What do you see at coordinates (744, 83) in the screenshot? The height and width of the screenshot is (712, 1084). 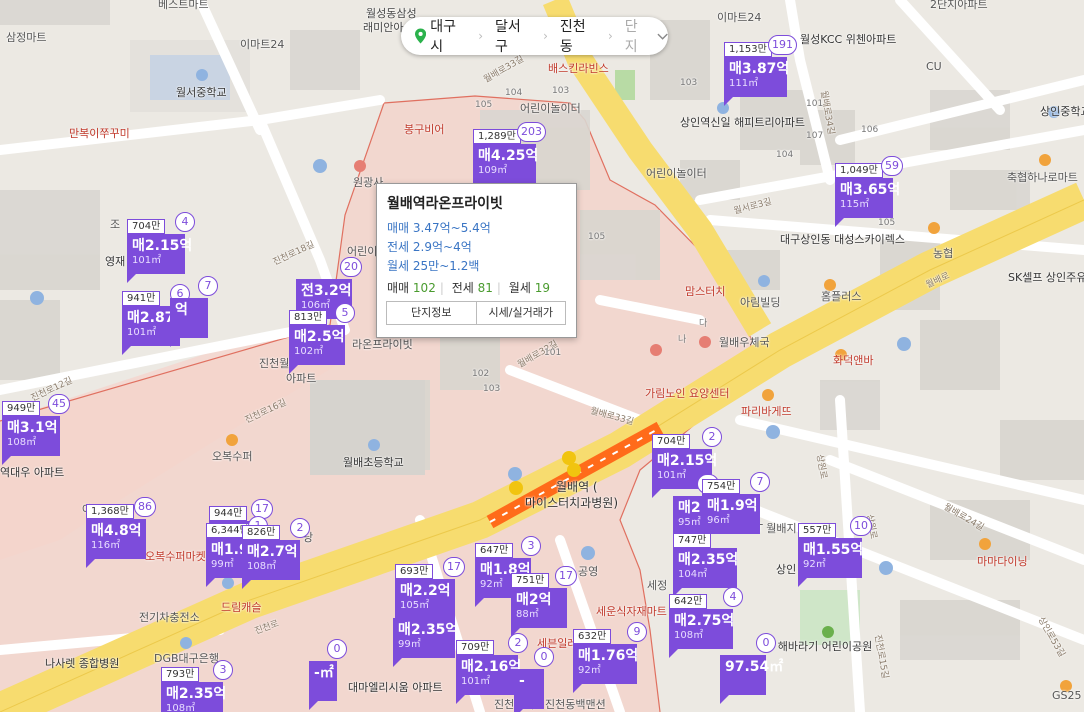 I see `marker-area: 111㎡` at bounding box center [744, 83].